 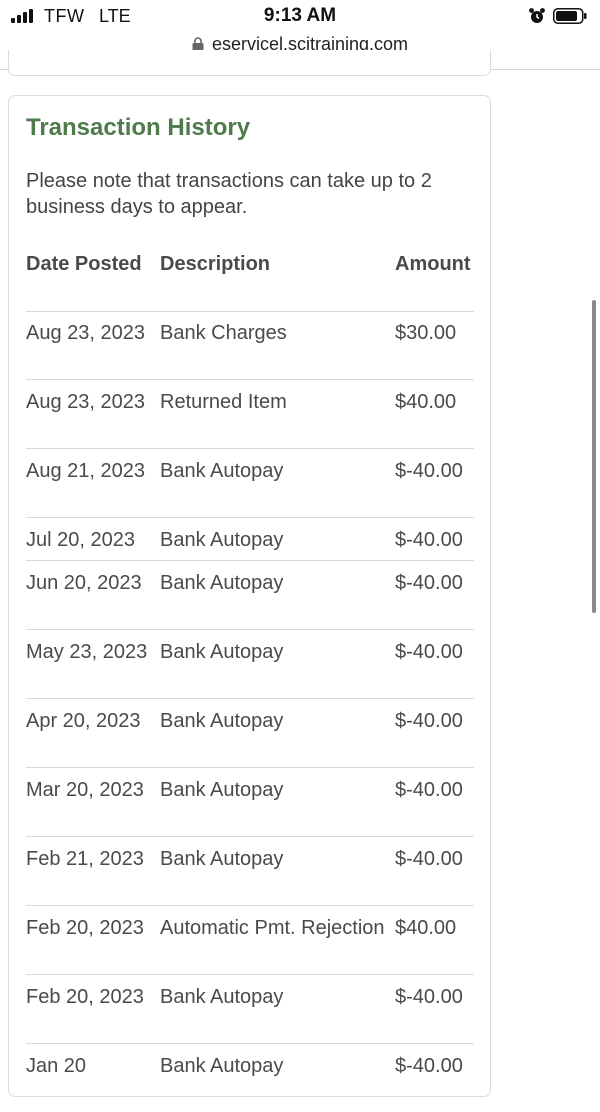 What do you see at coordinates (85, 859) in the screenshot?
I see `row-date: Feb 21, 2023` at bounding box center [85, 859].